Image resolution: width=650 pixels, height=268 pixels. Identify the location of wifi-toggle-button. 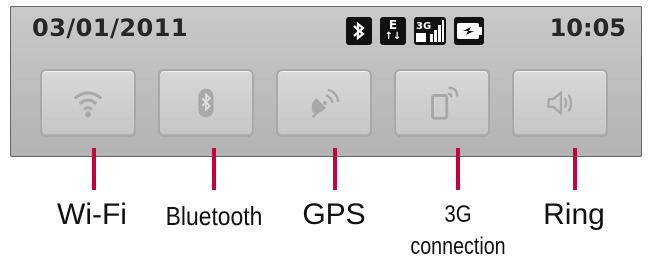
(88, 103).